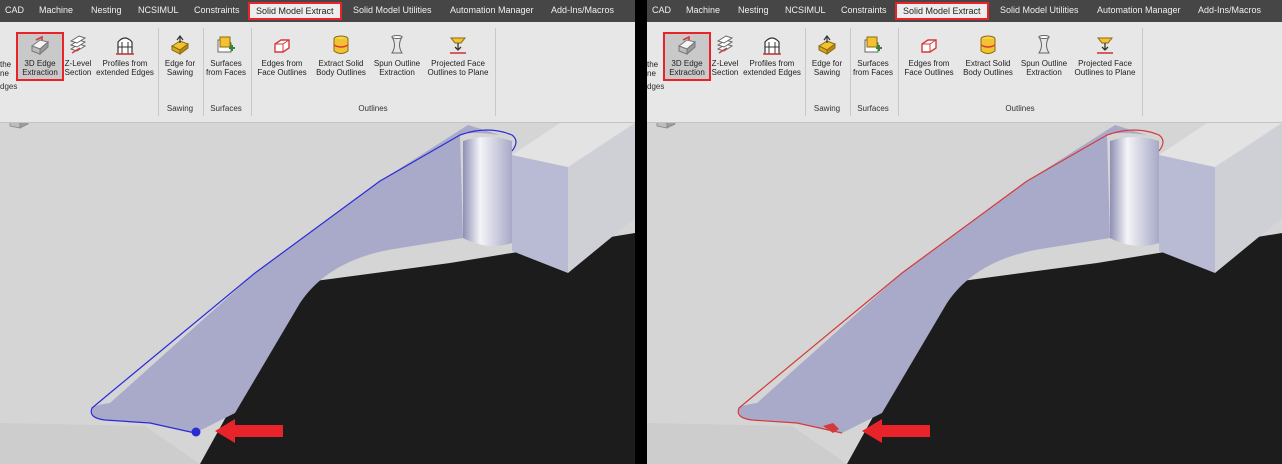  Describe the element at coordinates (651, 73) in the screenshot. I see `cut-off-tool-line2: ne` at that location.